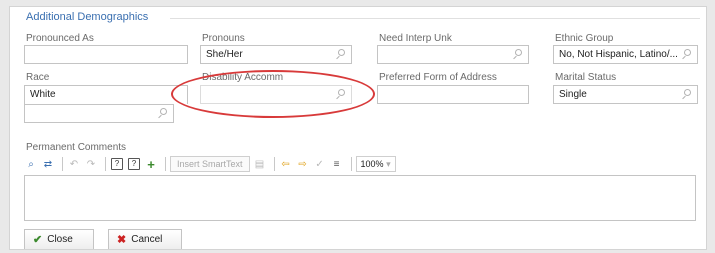 This screenshot has height=253, width=715. What do you see at coordinates (43, 94) in the screenshot?
I see `race-value: White` at bounding box center [43, 94].